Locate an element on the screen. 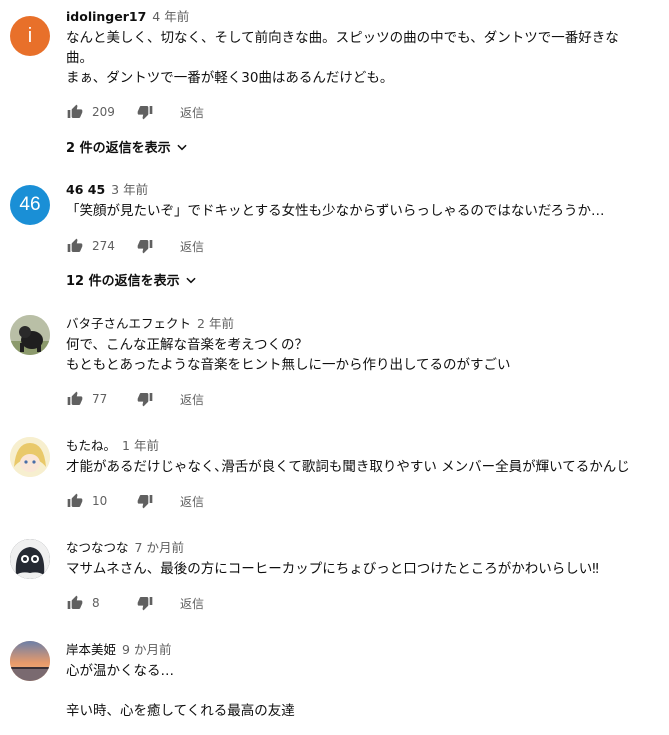 This screenshot has width=669, height=735. like-count: 10 is located at coordinates (100, 501).